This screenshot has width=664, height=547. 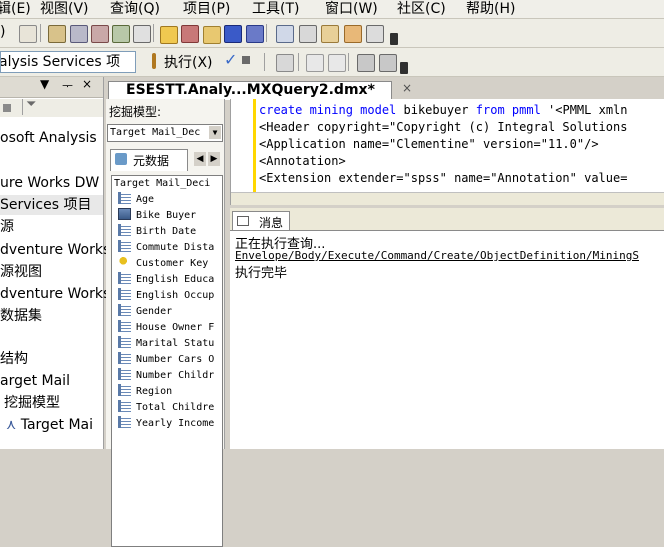 What do you see at coordinates (308, 34) in the screenshot?
I see `registered-servers-icon` at bounding box center [308, 34].